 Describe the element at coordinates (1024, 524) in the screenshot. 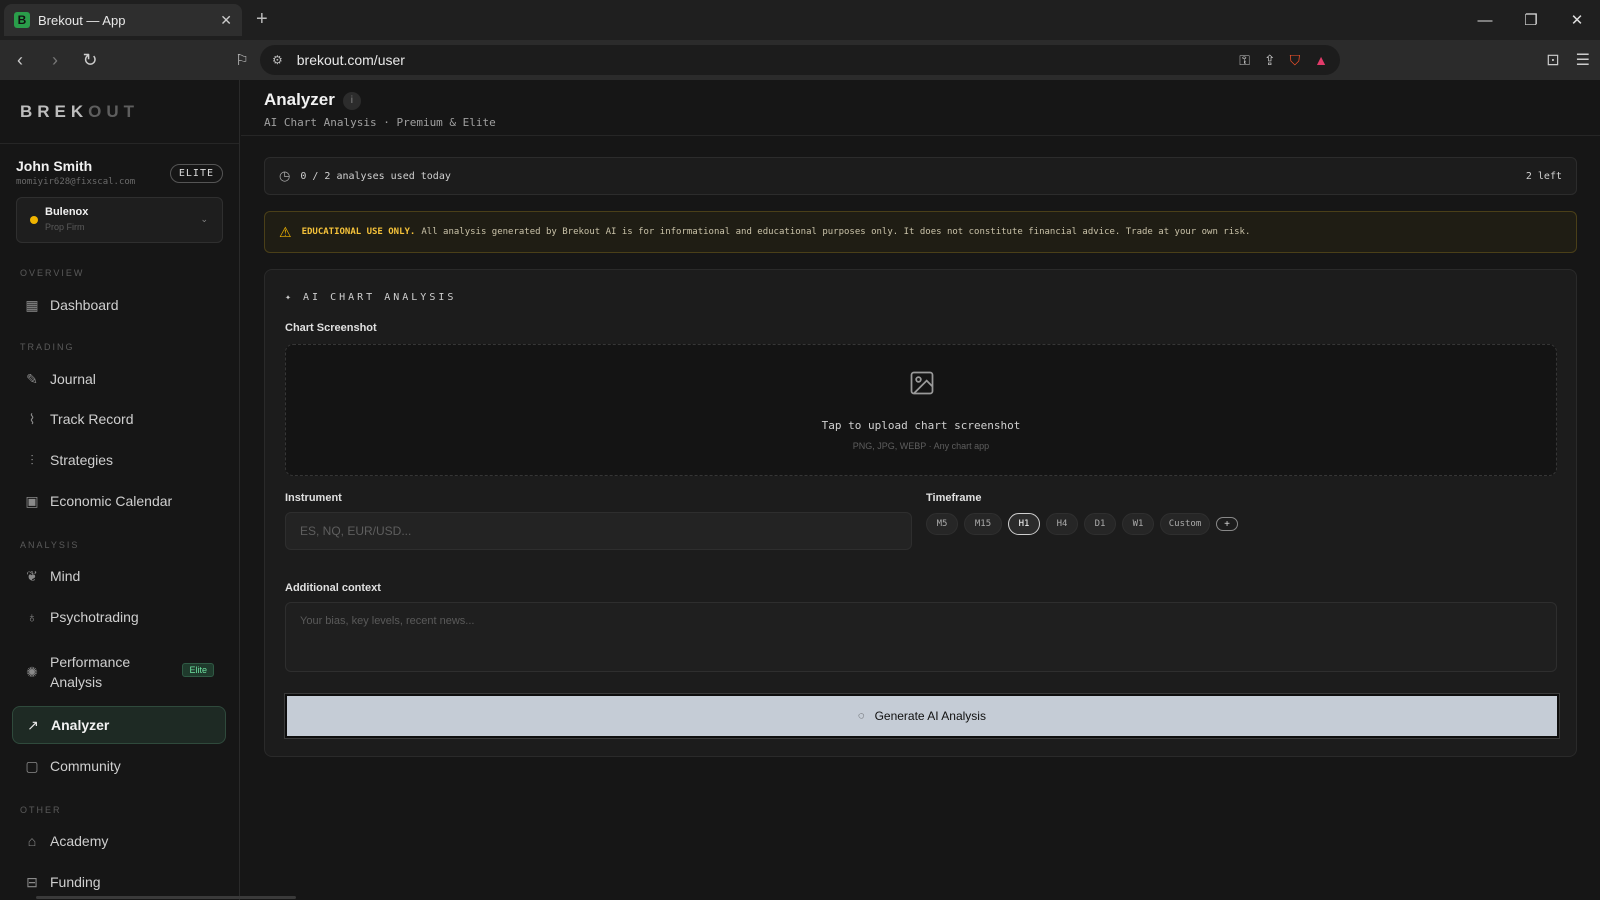

I see `timeframe-h1: H1` at that location.